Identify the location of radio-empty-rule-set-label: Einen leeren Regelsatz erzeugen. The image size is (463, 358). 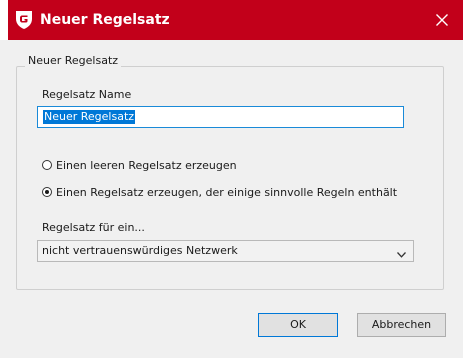
(146, 165).